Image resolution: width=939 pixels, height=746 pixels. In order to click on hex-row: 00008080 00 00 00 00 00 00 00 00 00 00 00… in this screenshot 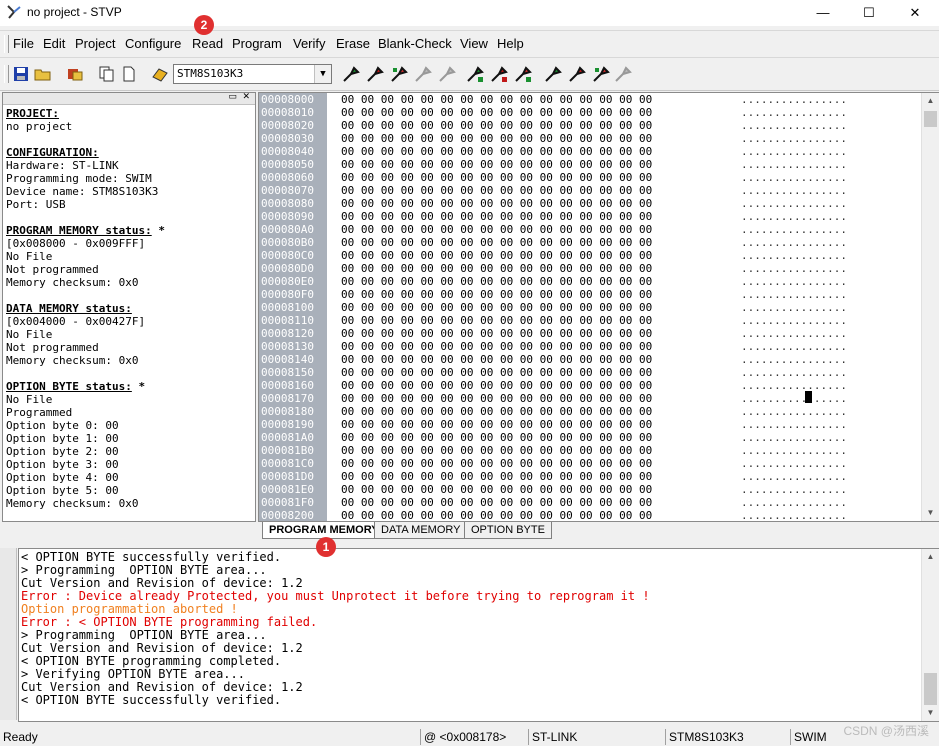, I will do `click(589, 203)`.